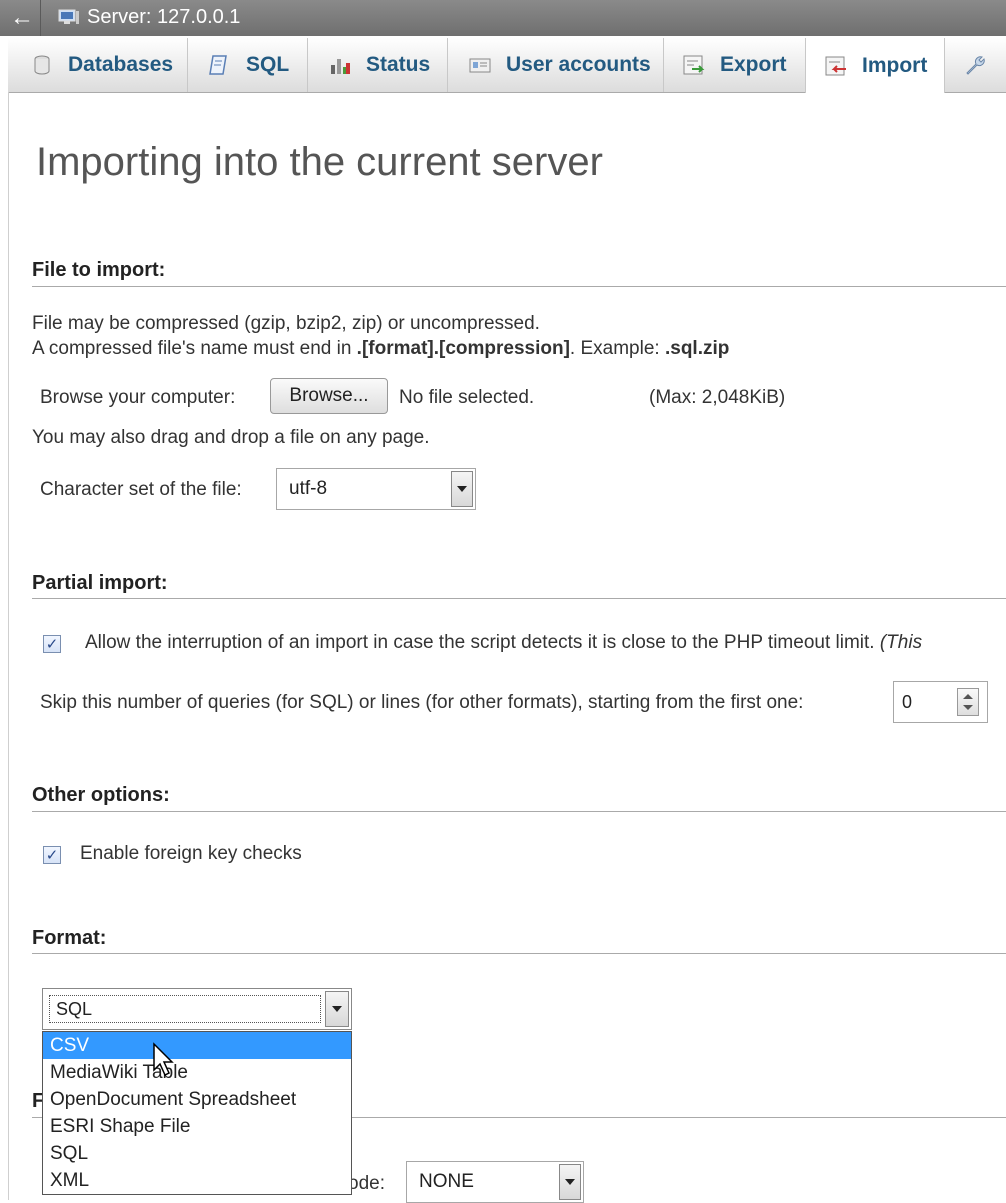  I want to click on tab-user-accounts: User accounts, so click(556, 65).